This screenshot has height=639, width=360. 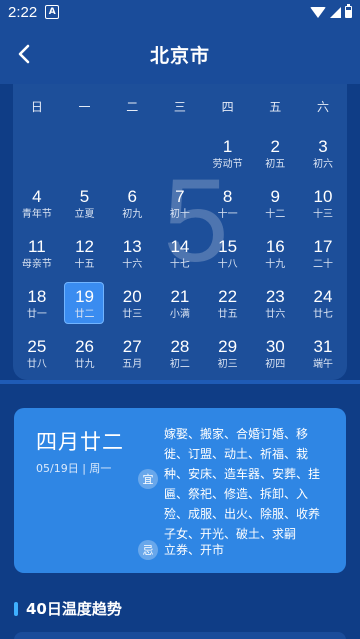 I want to click on calendar-day-selected: 19 廿二, so click(x=85, y=306).